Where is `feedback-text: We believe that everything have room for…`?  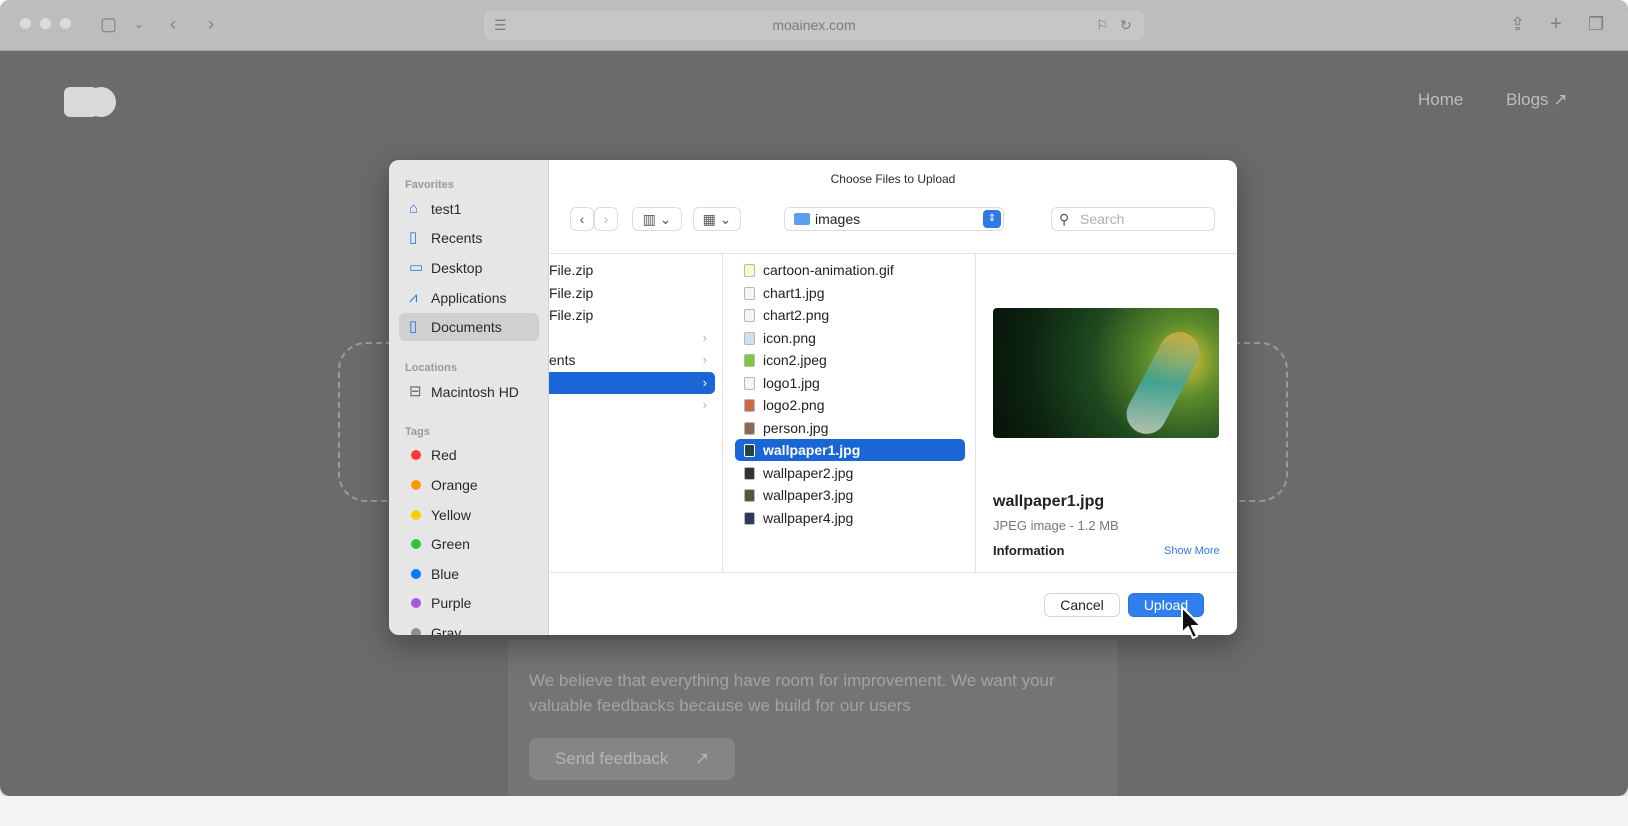 feedback-text: We believe that everything have room for… is located at coordinates (792, 693).